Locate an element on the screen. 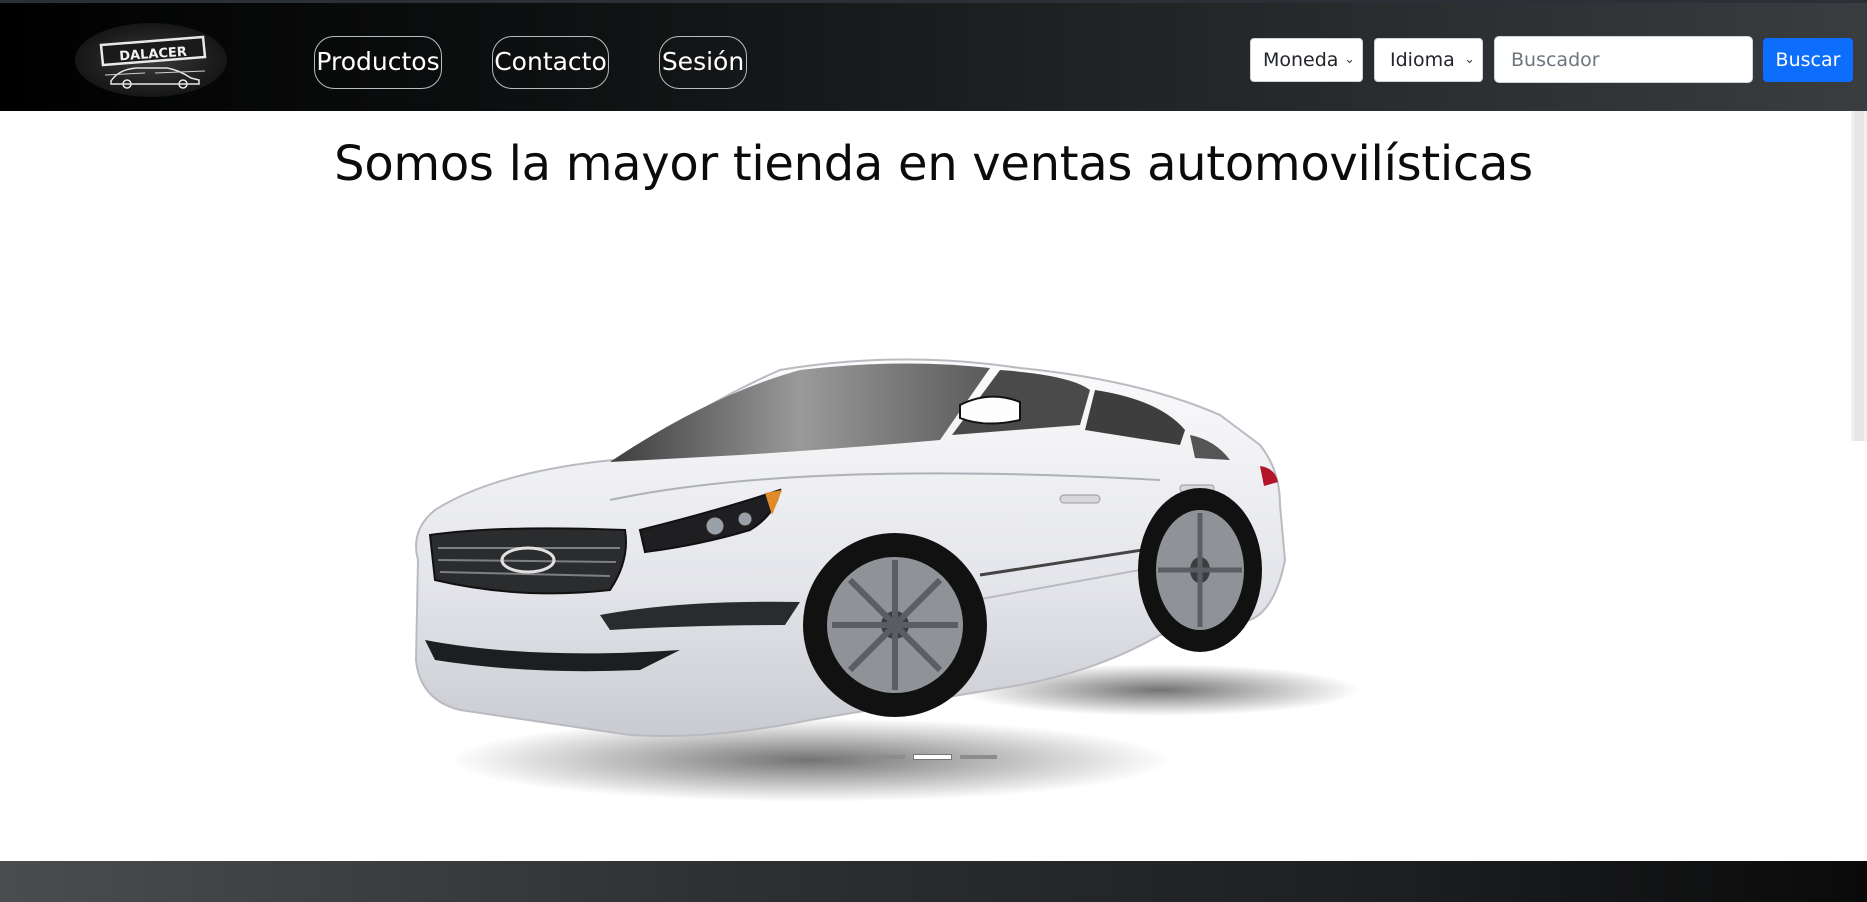 The height and width of the screenshot is (902, 1867). car-logo-icon: DALACER is located at coordinates (153, 62).